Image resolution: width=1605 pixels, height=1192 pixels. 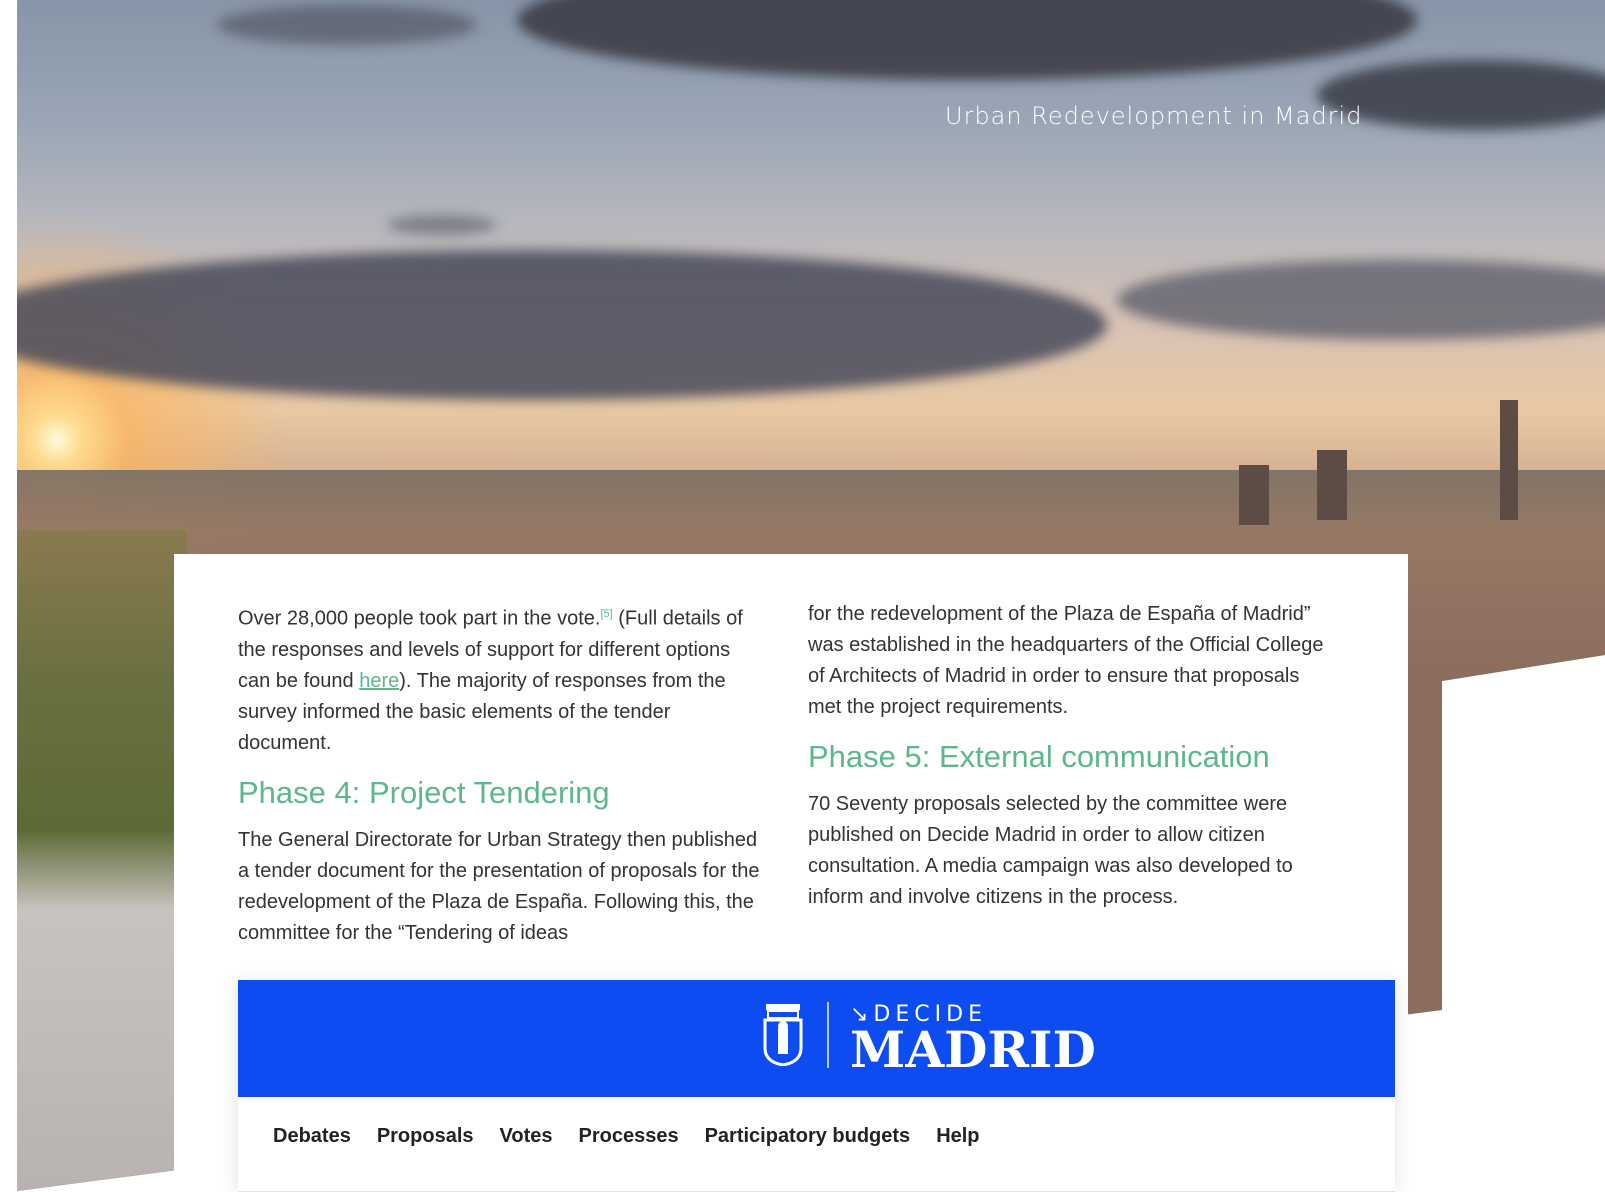 I want to click on nav-proposals: Proposals, so click(x=425, y=1136).